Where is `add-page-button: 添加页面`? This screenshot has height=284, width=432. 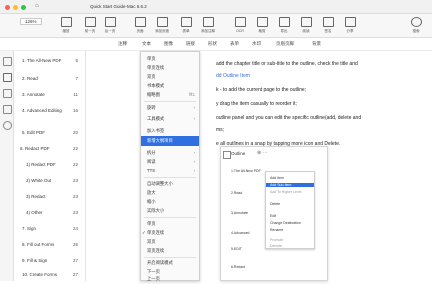
add-page-button: 添加页面 is located at coordinates (162, 26).